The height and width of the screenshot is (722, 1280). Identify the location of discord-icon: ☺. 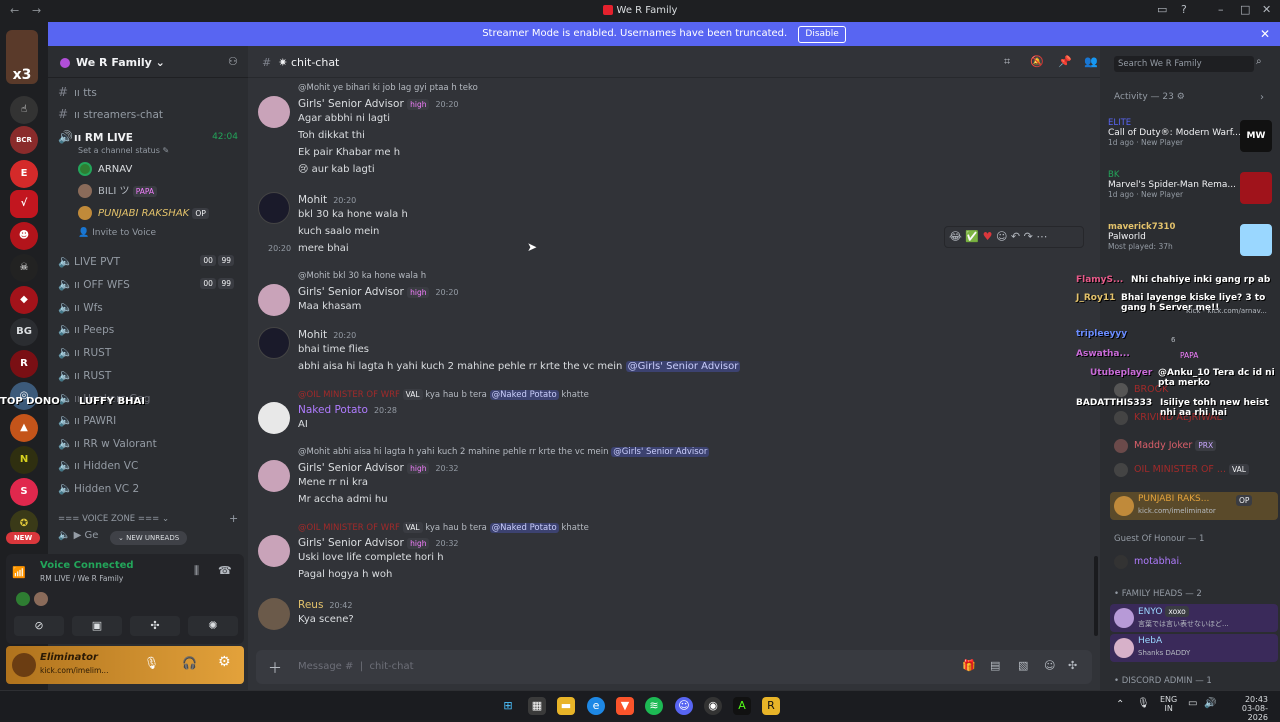
(684, 706).